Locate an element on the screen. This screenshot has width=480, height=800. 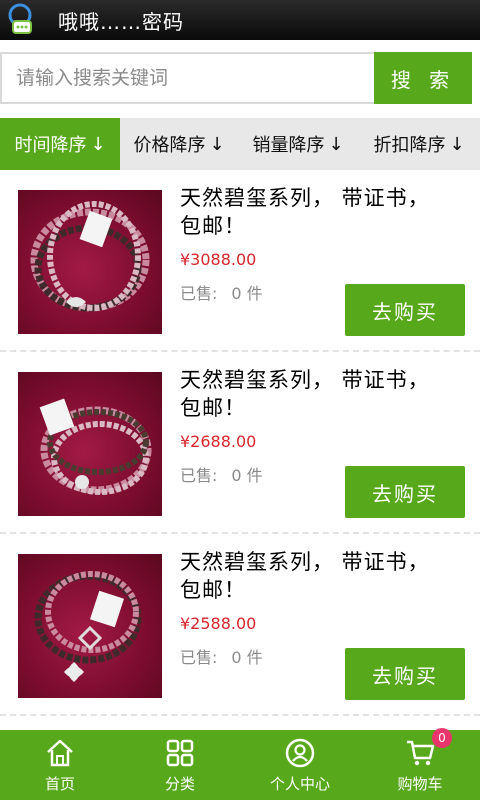
search-bar: 搜 索 is located at coordinates (240, 78).